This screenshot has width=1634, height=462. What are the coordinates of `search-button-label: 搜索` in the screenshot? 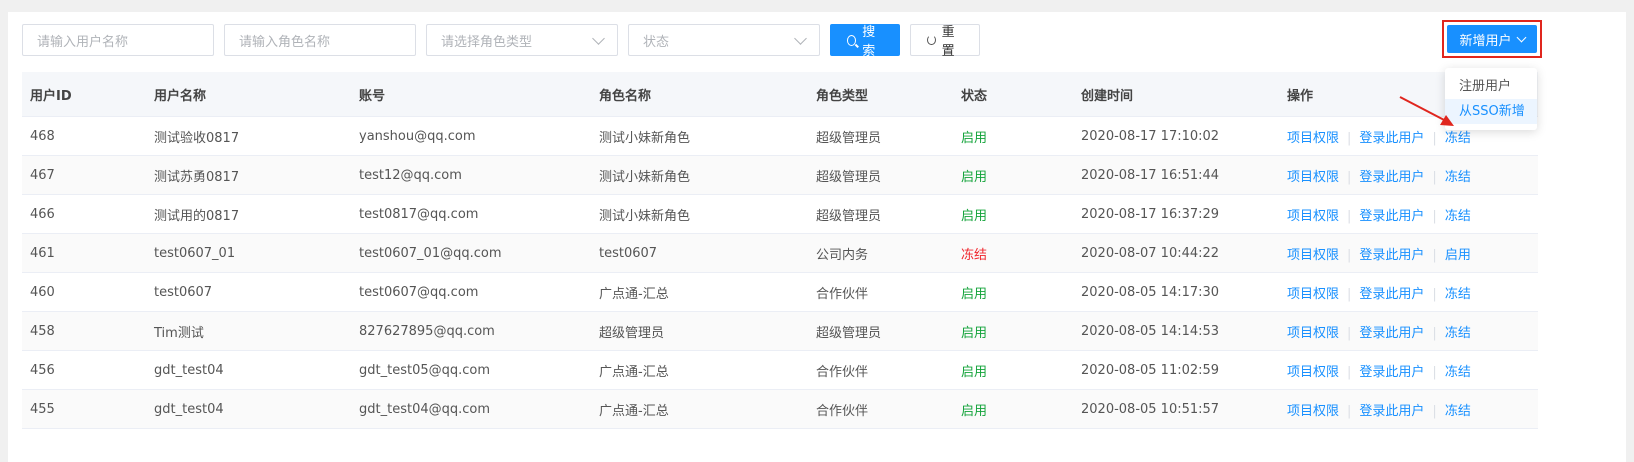 It's located at (869, 42).